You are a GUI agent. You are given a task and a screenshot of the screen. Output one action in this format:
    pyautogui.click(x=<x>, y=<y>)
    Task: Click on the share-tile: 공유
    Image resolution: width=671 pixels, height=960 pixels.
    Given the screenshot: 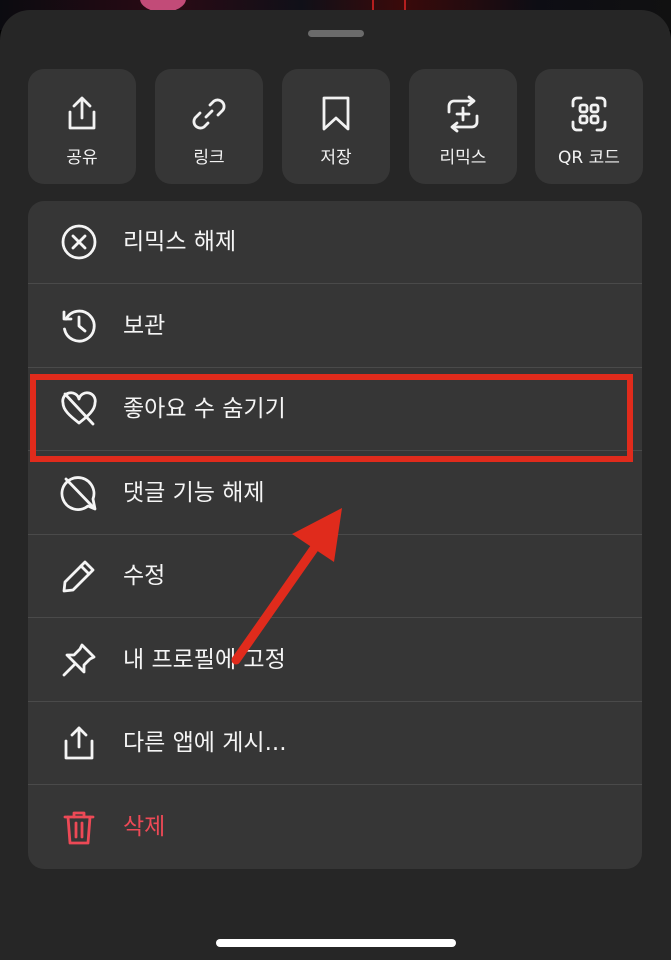 What is the action you would take?
    pyautogui.click(x=82, y=126)
    